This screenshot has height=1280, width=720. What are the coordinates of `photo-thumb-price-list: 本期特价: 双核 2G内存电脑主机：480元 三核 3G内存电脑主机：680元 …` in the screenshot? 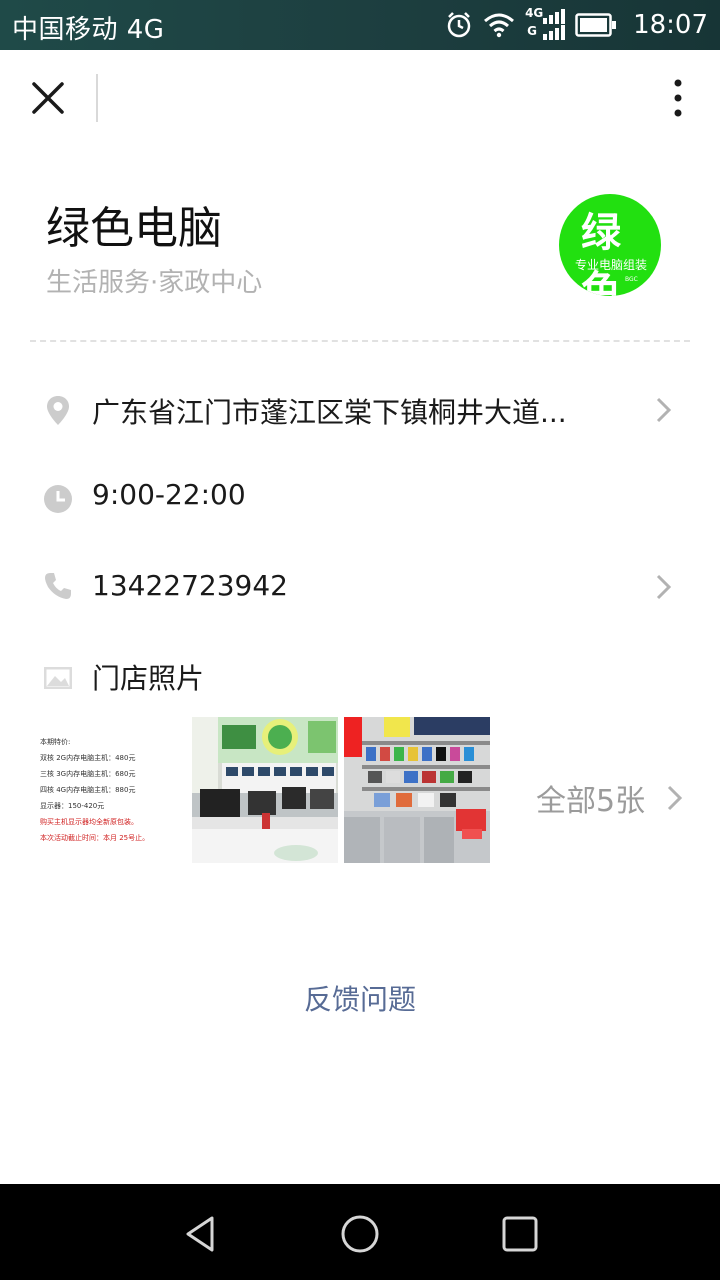 It's located at (111, 790).